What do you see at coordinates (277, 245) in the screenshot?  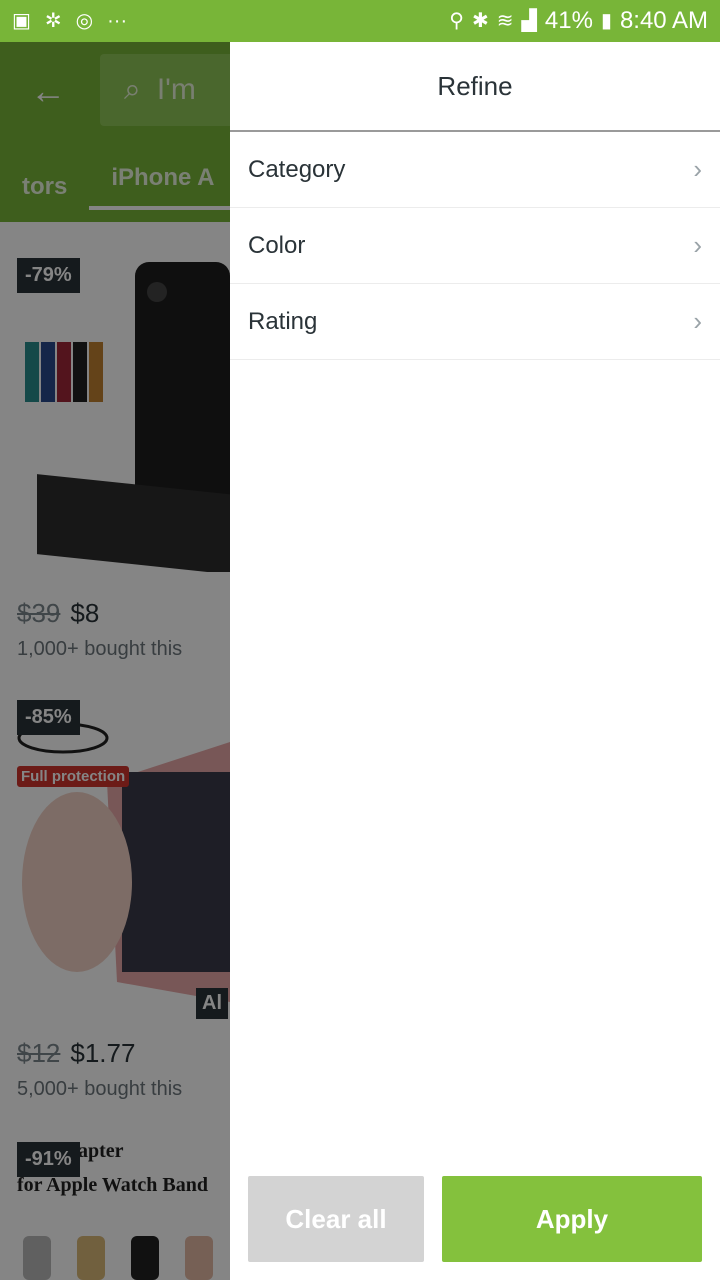 I see `refine-item-label: Color` at bounding box center [277, 245].